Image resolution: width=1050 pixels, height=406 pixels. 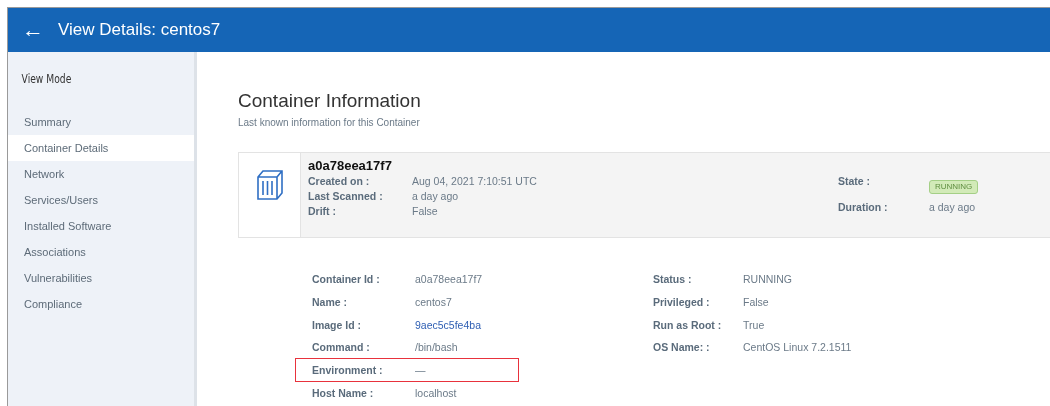 What do you see at coordinates (101, 200) in the screenshot?
I see `sidebar-item: Services/Users` at bounding box center [101, 200].